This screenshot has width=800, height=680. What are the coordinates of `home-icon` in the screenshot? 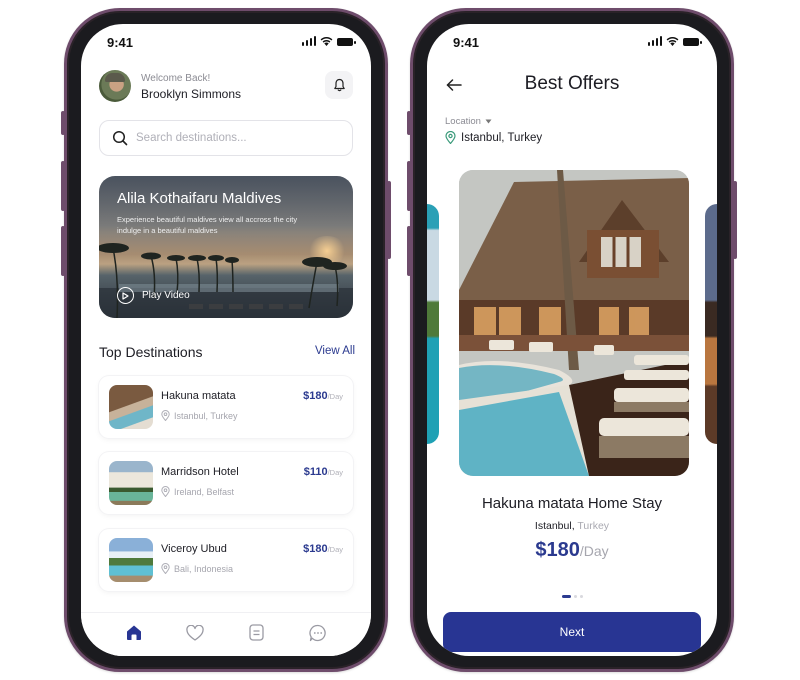 It's located at (133, 632).